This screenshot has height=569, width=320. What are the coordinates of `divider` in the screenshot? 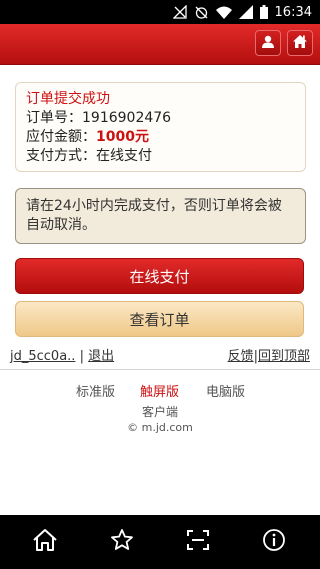 It's located at (160, 369).